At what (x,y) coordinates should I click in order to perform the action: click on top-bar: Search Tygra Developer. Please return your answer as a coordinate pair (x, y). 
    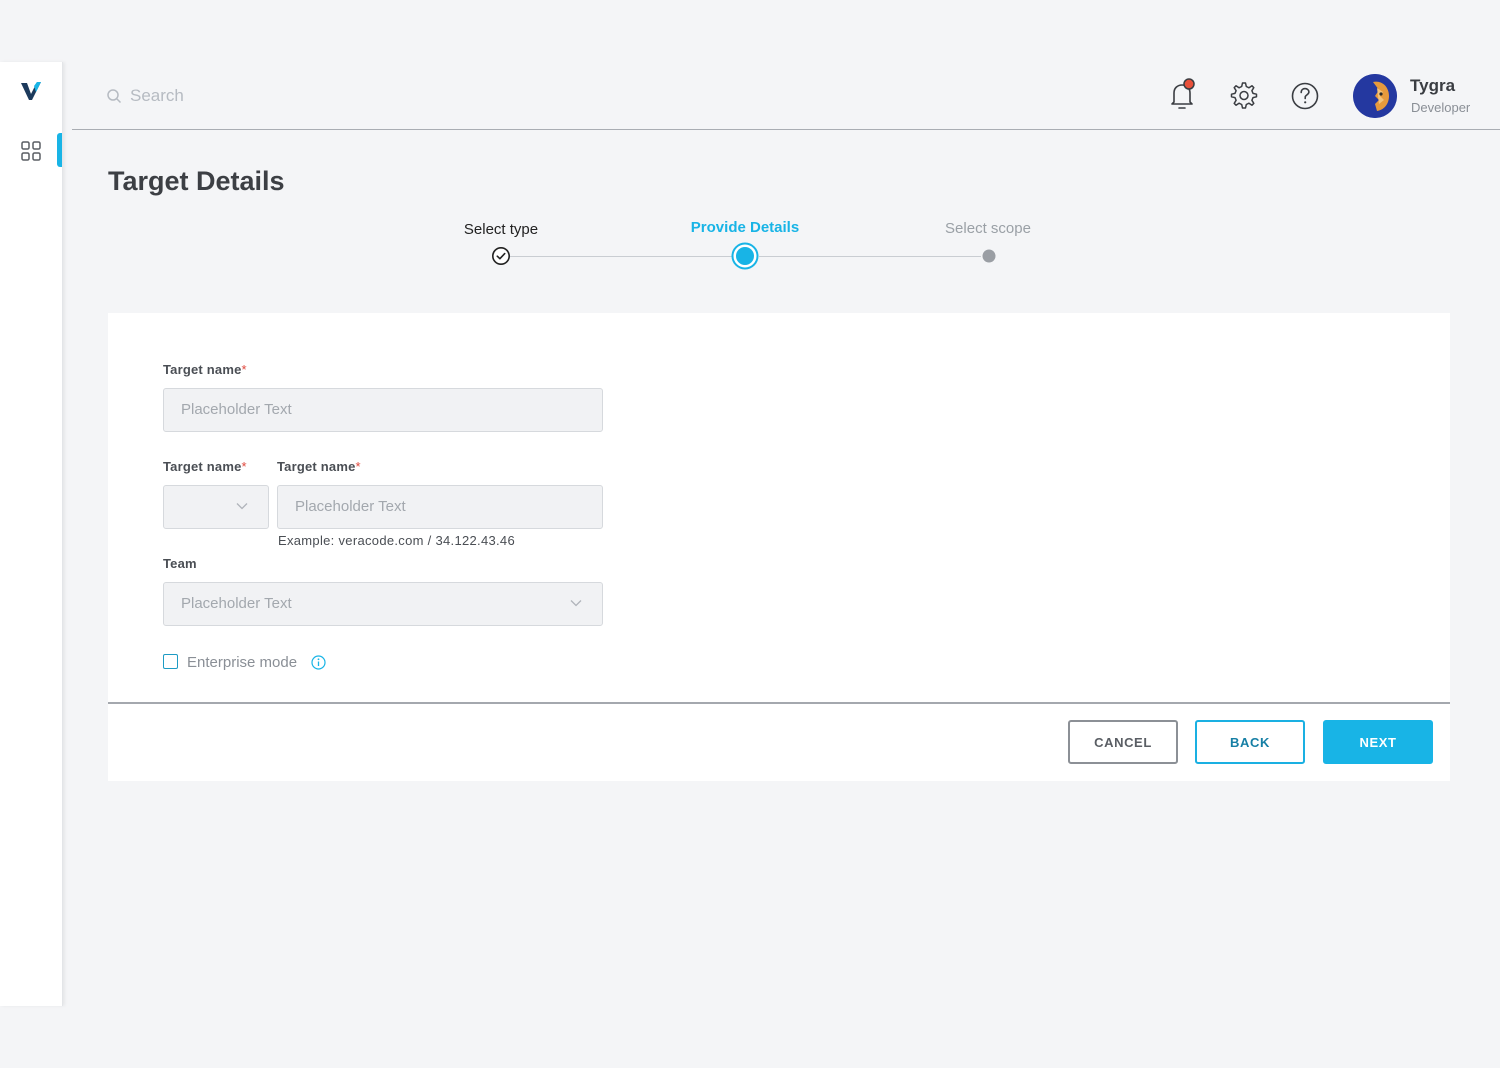
    Looking at the image, I should click on (786, 96).